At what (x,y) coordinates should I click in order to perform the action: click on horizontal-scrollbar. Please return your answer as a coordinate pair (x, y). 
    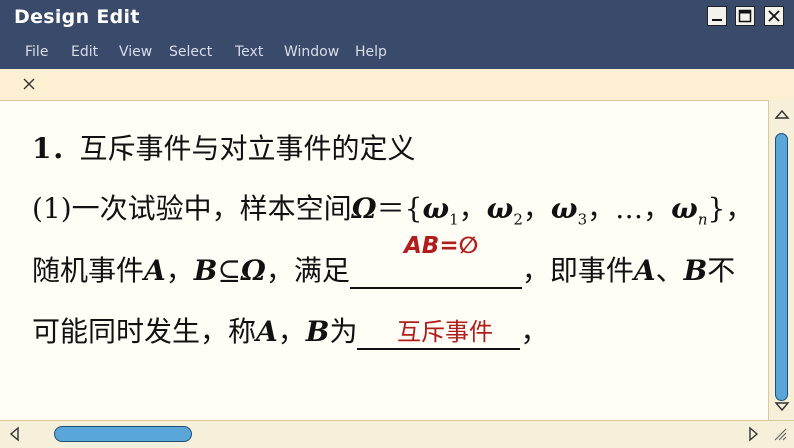
    Looking at the image, I should click on (397, 434).